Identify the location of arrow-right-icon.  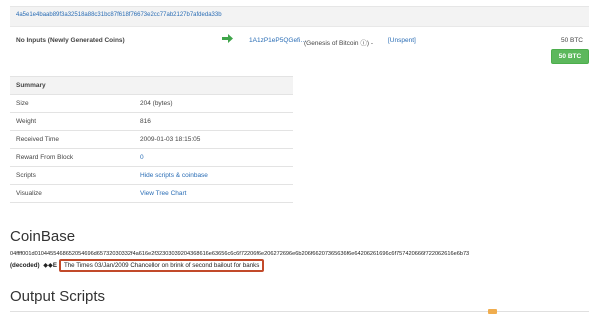
(227, 38).